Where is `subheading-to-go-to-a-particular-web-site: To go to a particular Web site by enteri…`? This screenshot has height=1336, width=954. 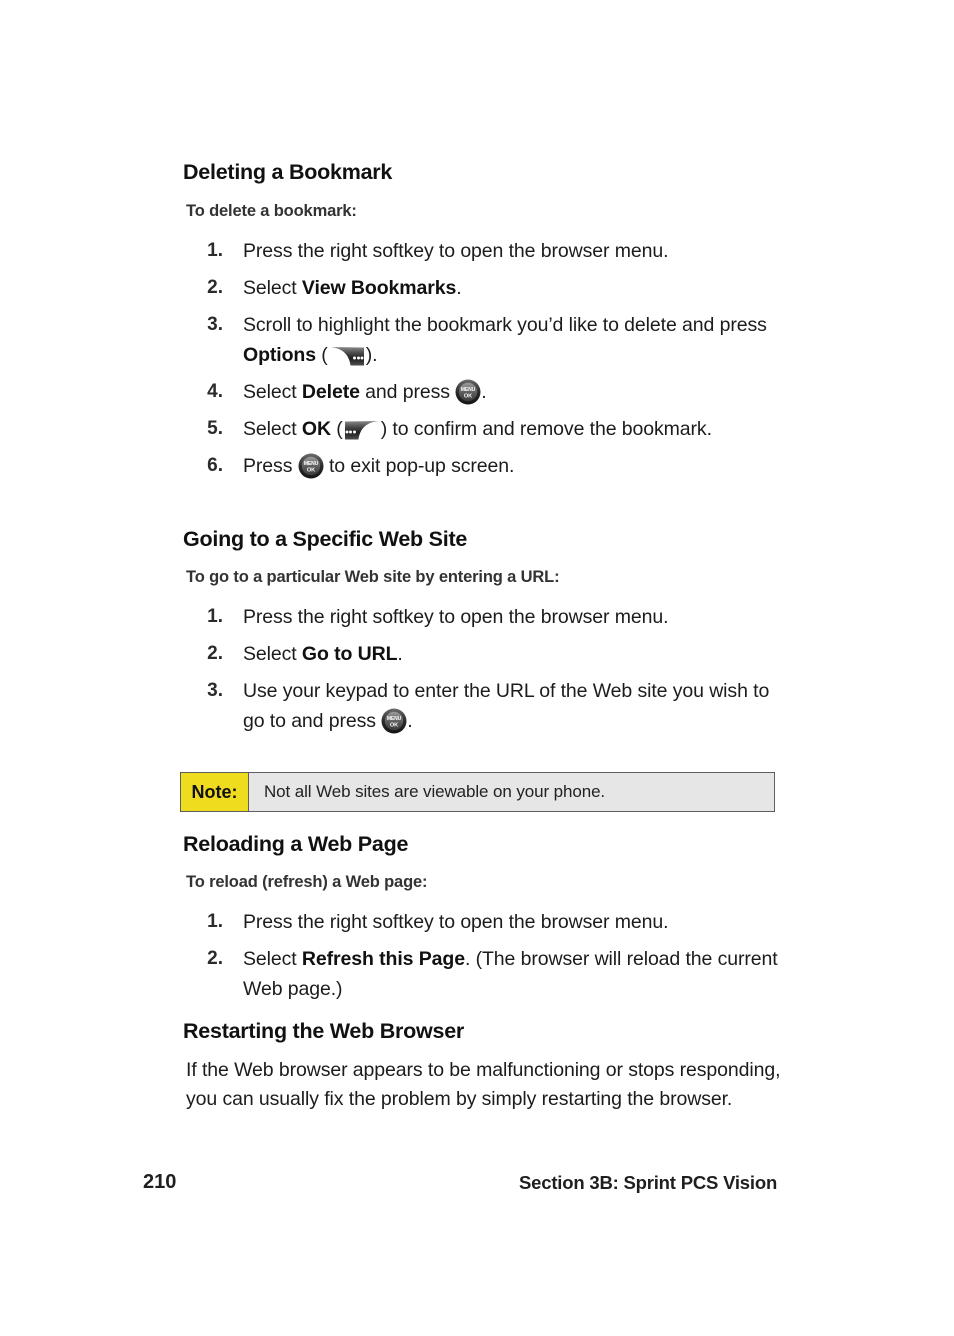
subheading-to-go-to-a-particular-web-site: To go to a particular Web site by enteri… is located at coordinates (373, 577).